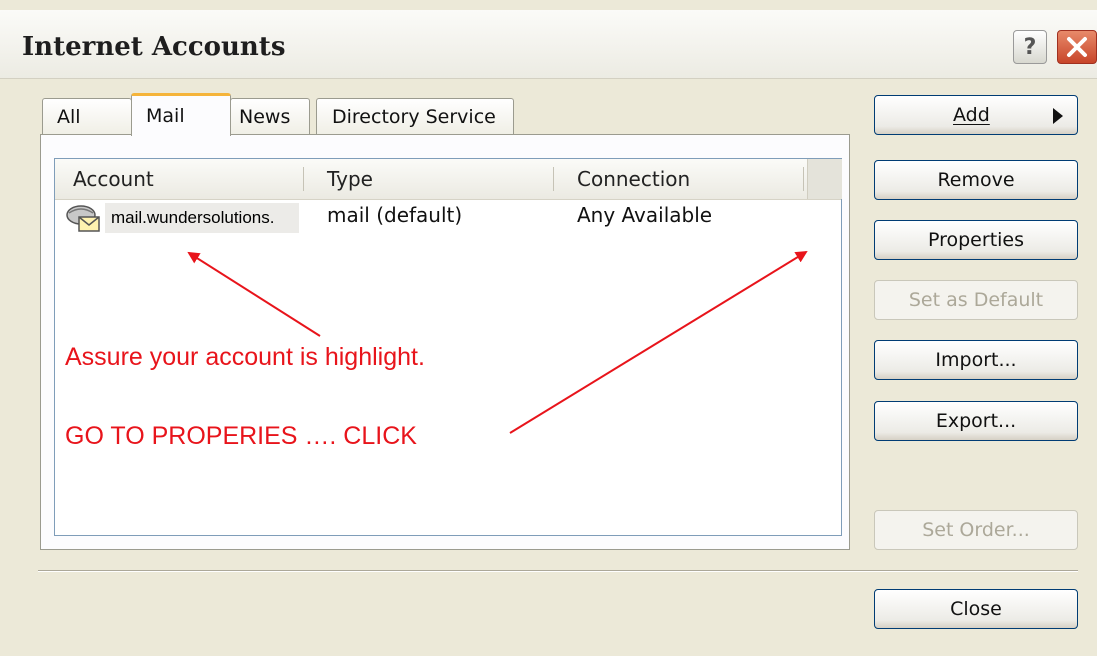  Describe the element at coordinates (154, 47) in the screenshot. I see `window-title: Internet Accounts` at that location.